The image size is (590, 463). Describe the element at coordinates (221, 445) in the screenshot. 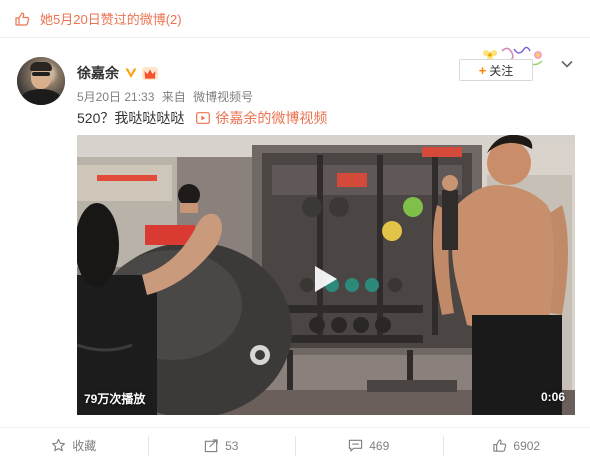

I see `repost-button: 53` at that location.